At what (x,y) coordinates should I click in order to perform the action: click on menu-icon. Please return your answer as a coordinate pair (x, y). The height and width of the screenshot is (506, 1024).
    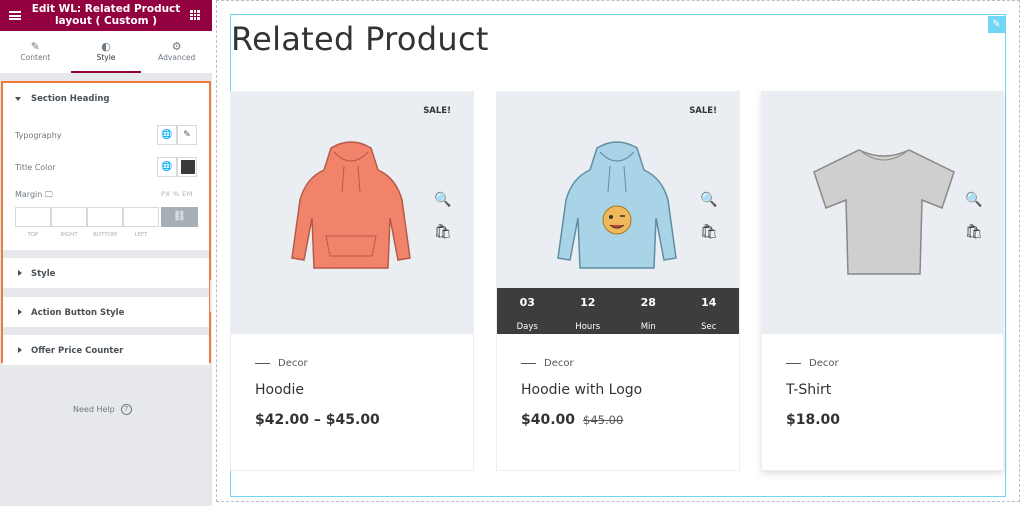
    Looking at the image, I should click on (15, 15).